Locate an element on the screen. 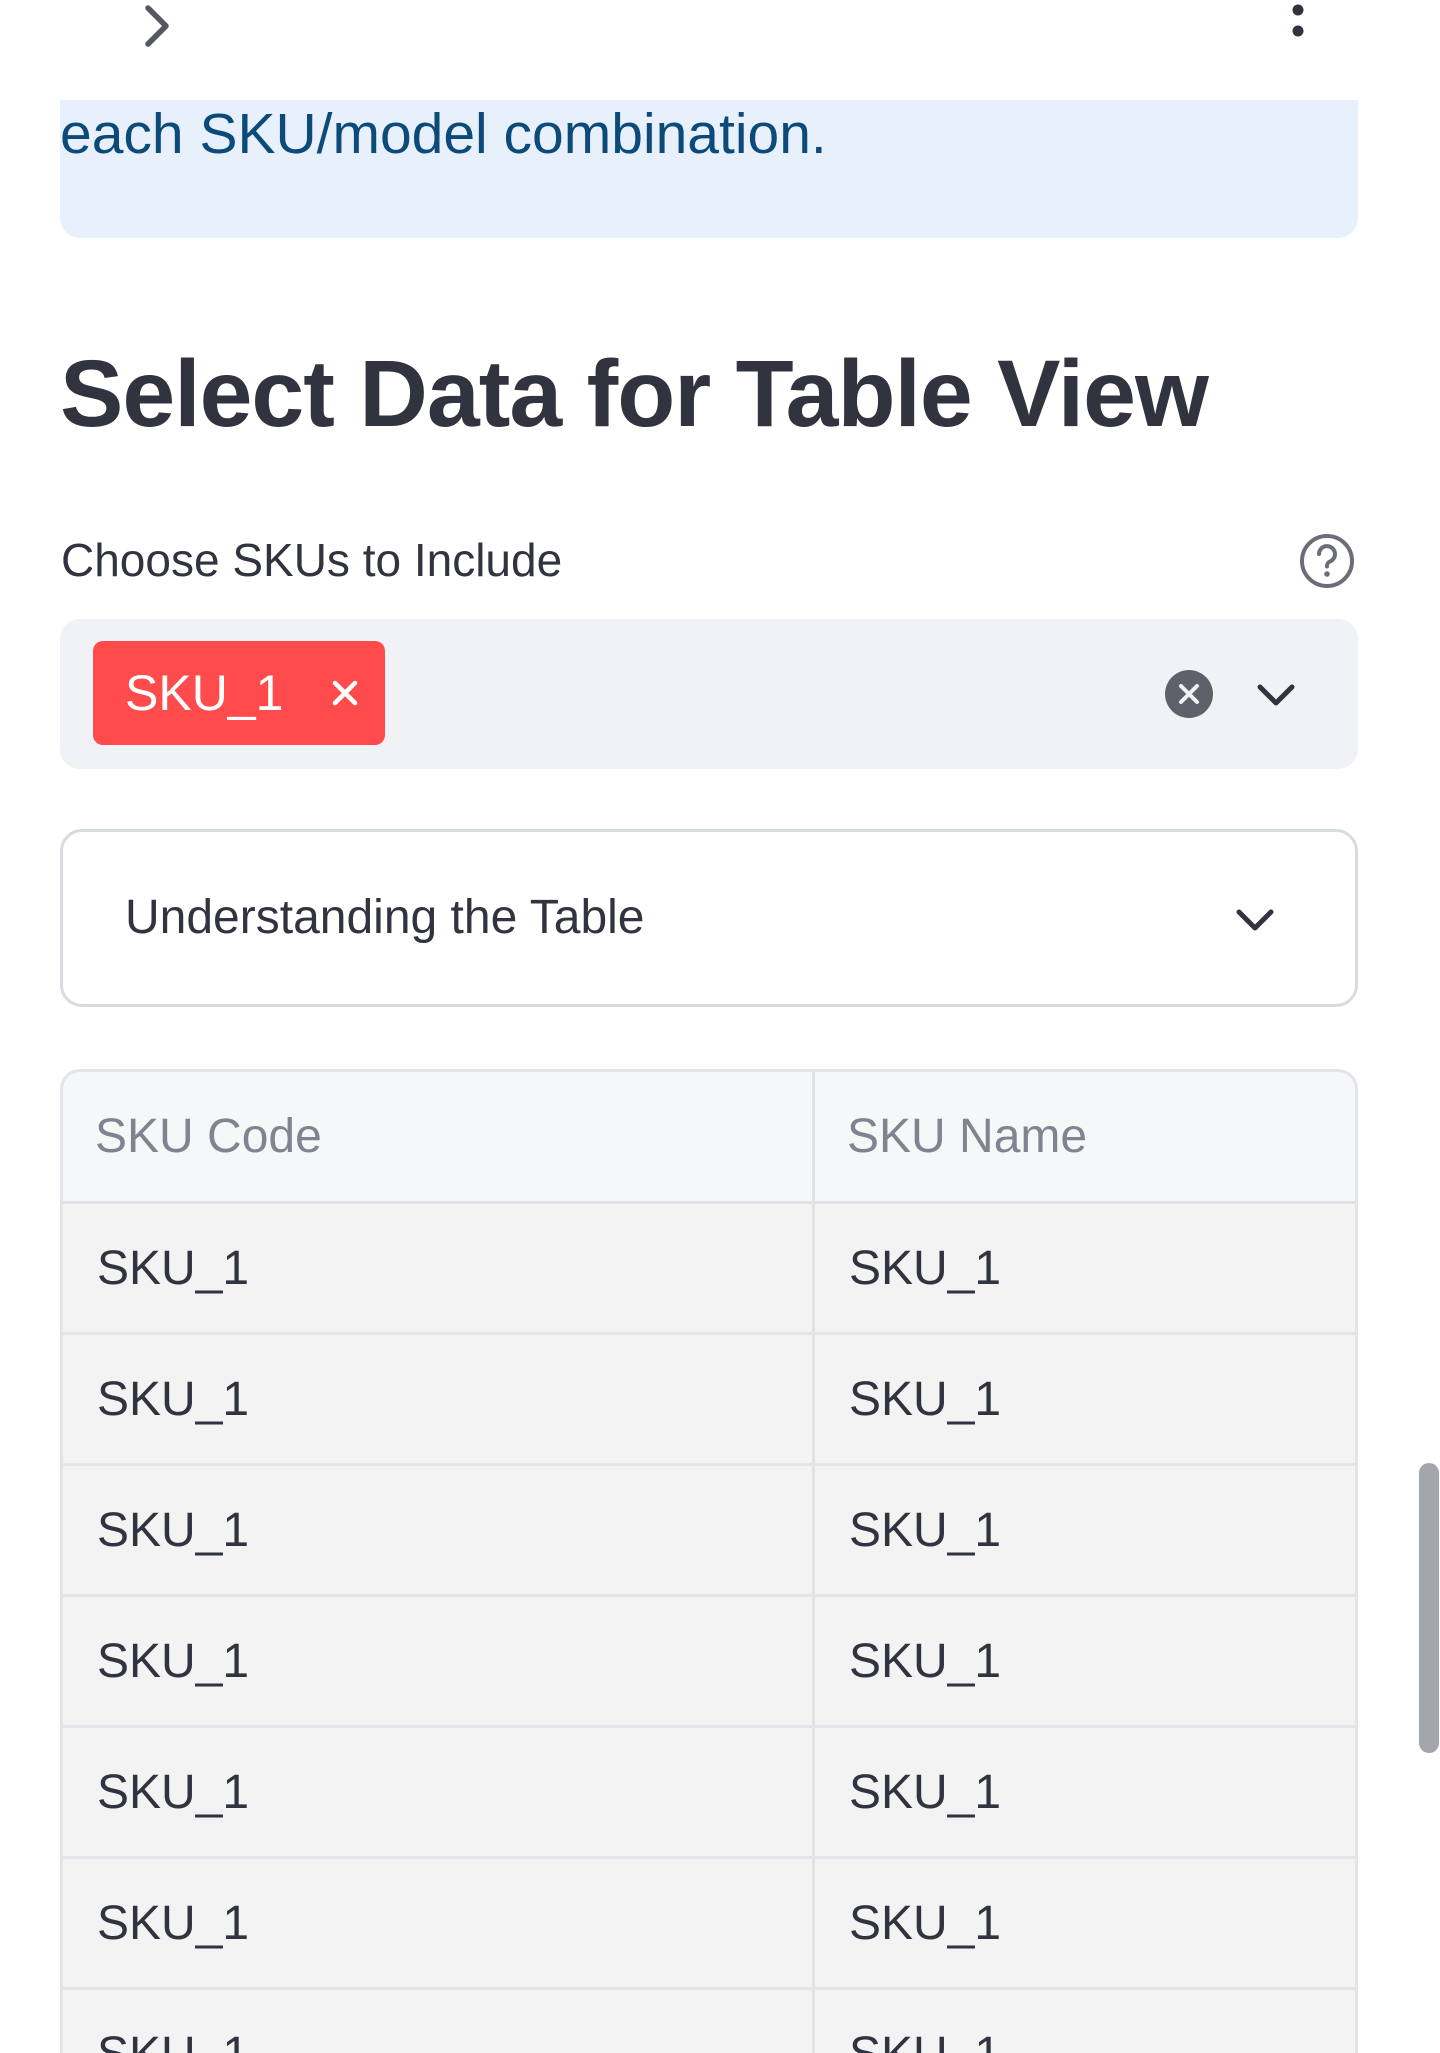 The width and height of the screenshot is (1440, 2053). sku-select-label: Choose SKUs to Include is located at coordinates (312, 560).